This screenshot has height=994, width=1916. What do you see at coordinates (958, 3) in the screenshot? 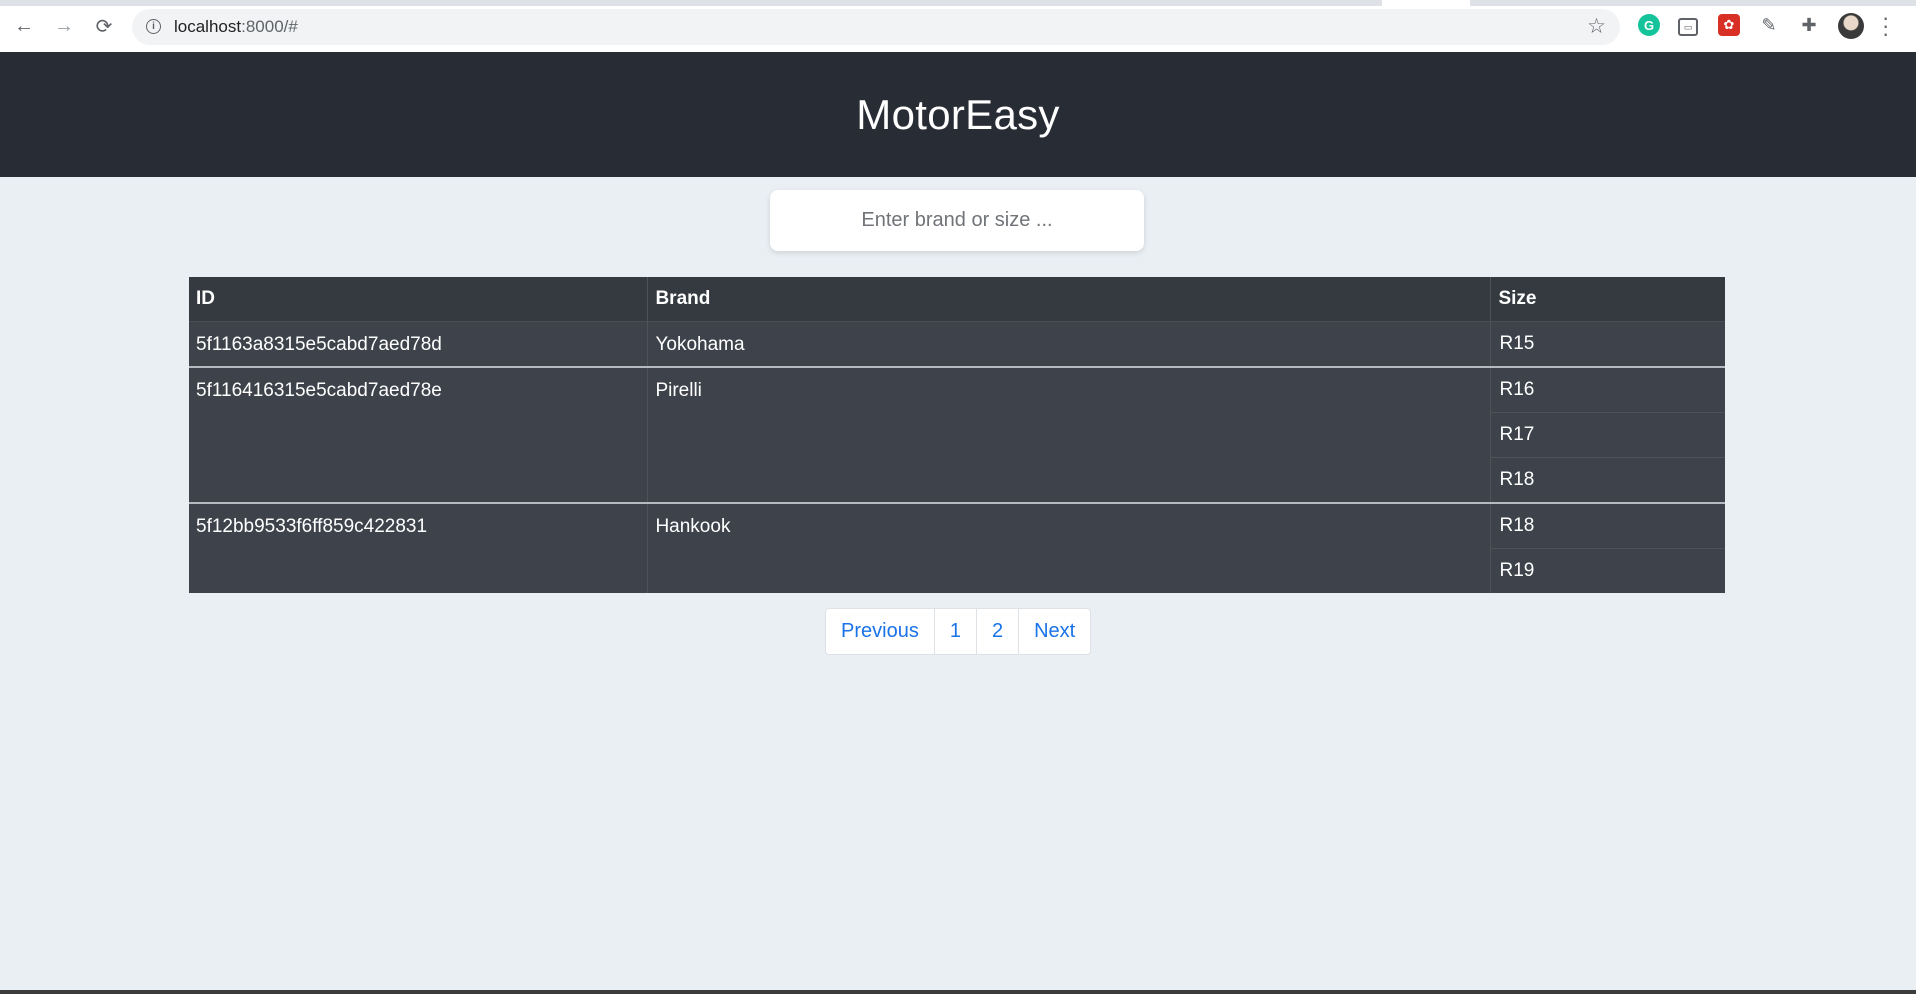
I see `tab-strip` at bounding box center [958, 3].